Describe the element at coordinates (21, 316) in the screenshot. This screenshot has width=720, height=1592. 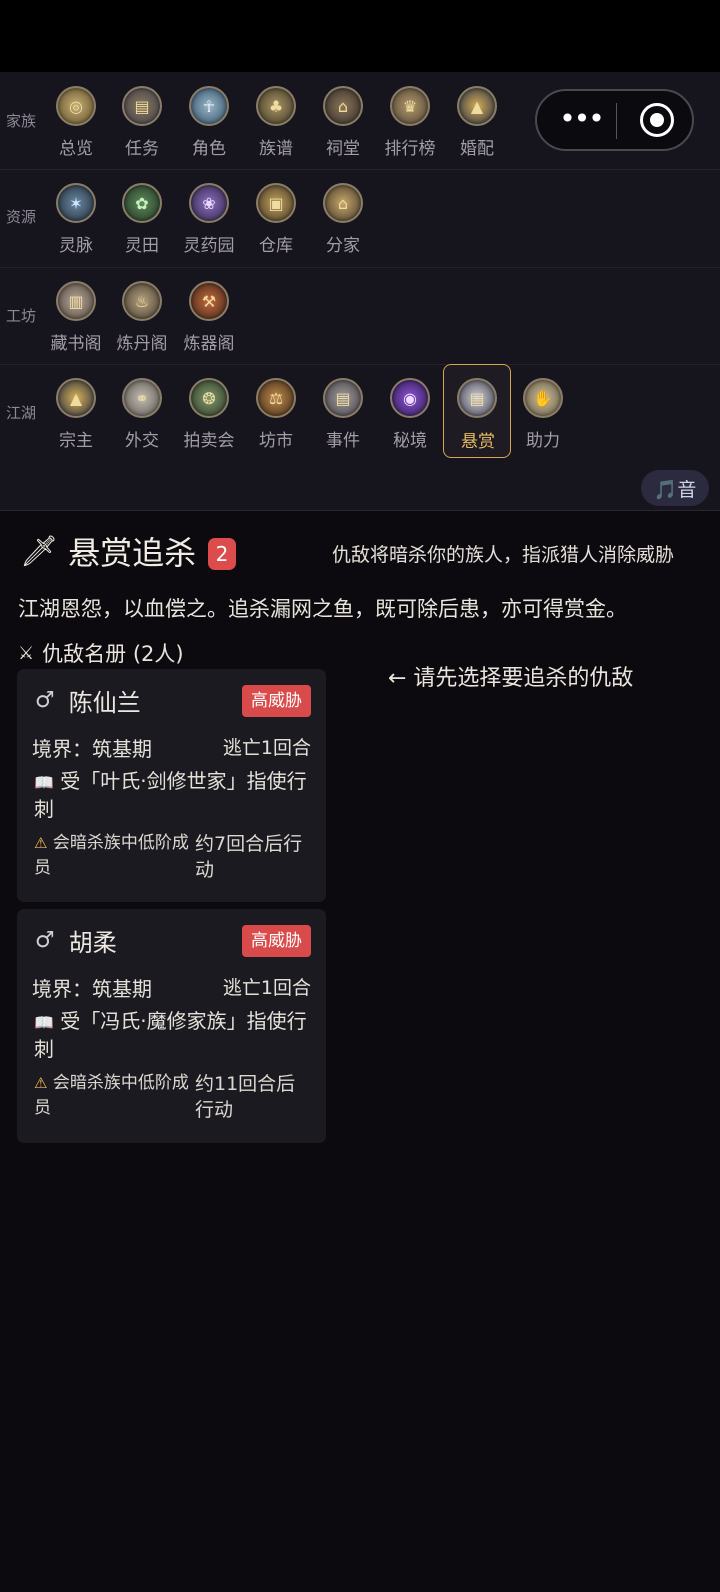
I see `nav-row-label: 工坊` at that location.